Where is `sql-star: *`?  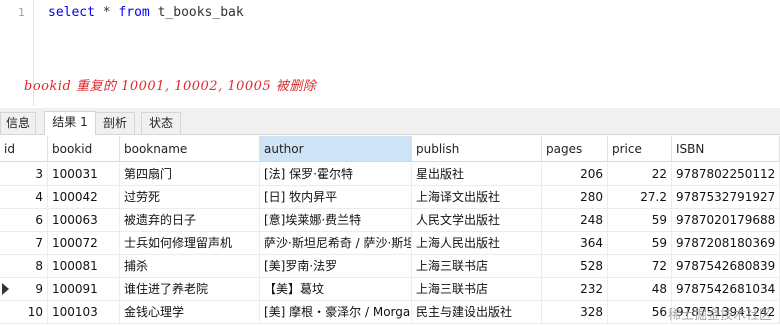
sql-star: * is located at coordinates (106, 12).